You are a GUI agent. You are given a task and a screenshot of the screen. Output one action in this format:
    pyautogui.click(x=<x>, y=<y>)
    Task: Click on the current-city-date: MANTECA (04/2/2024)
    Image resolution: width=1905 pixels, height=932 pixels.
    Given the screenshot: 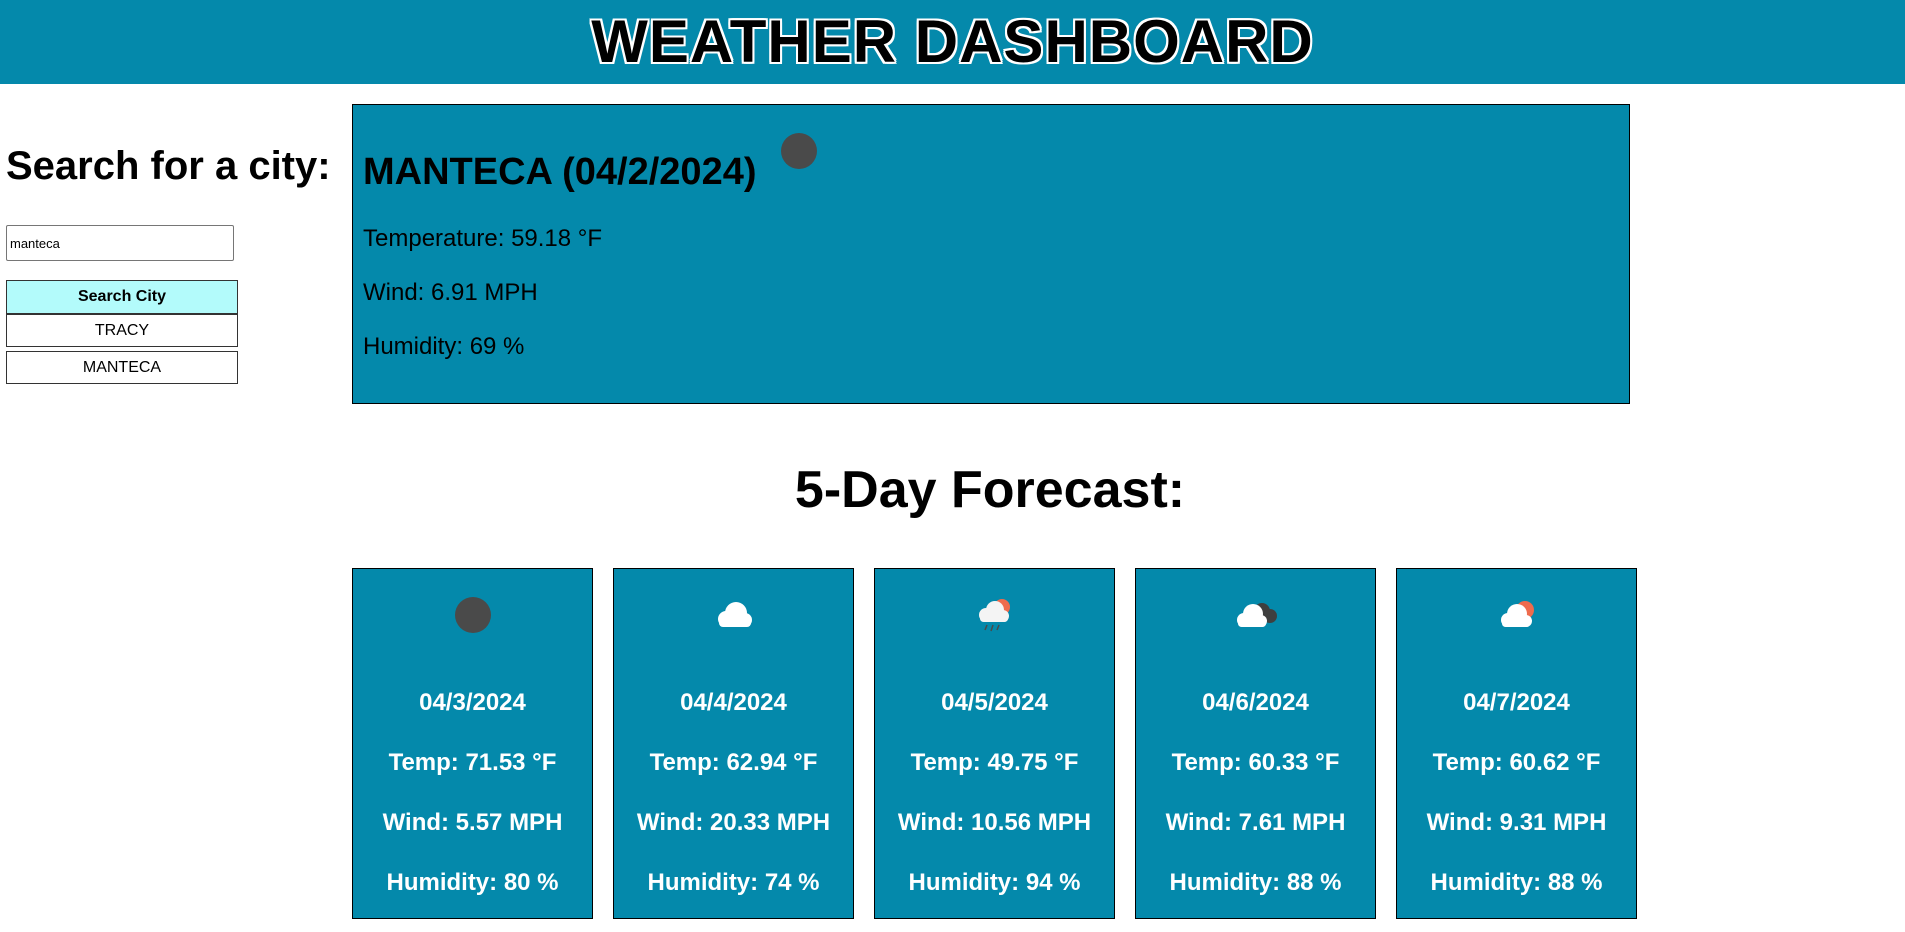 What is the action you would take?
    pyautogui.click(x=560, y=172)
    